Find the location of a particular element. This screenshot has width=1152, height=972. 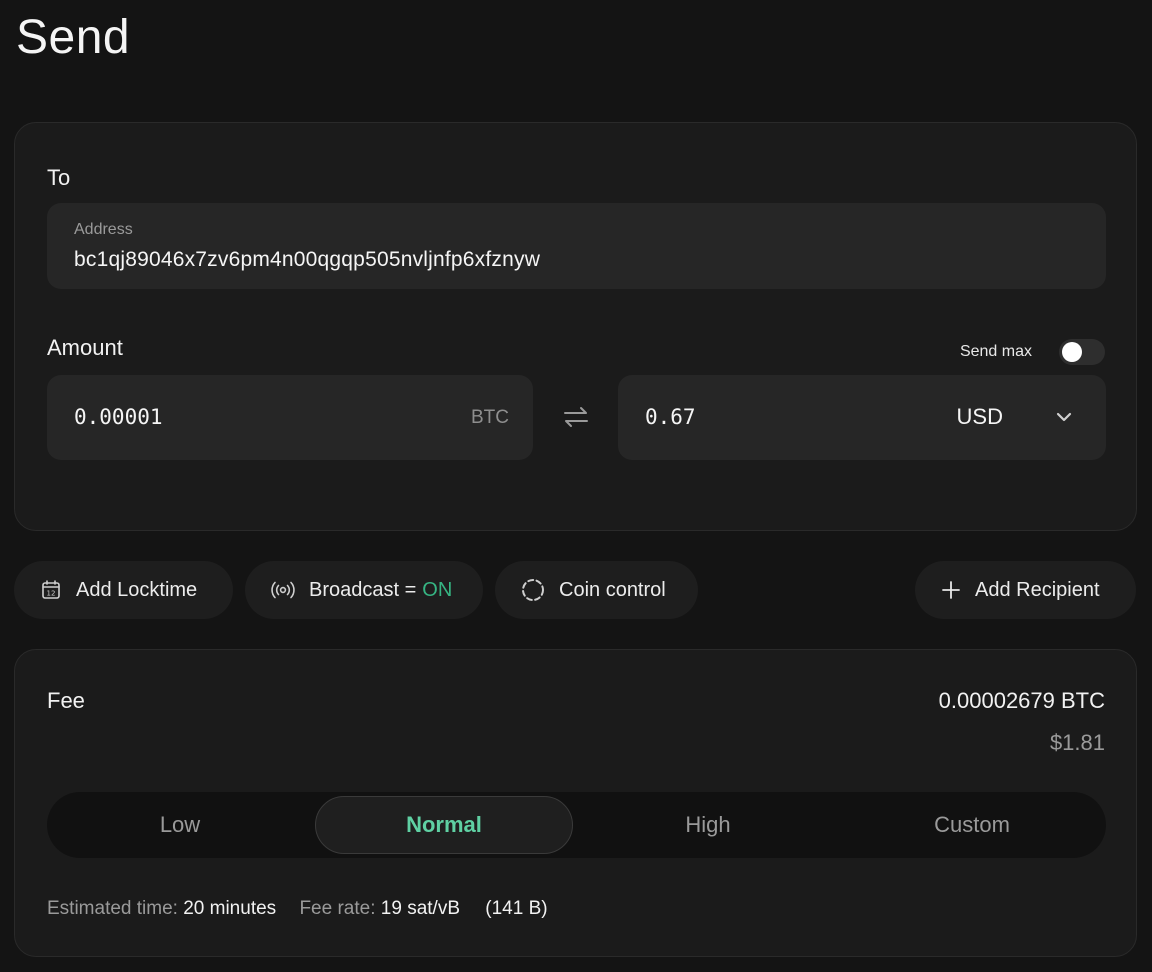

btc-amount-field: 0.00001 BTC is located at coordinates (290, 417).